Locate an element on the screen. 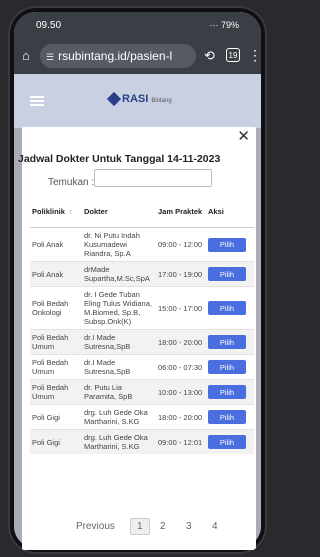 The image size is (320, 557). menu-icon: ⋮ is located at coordinates (254, 55).